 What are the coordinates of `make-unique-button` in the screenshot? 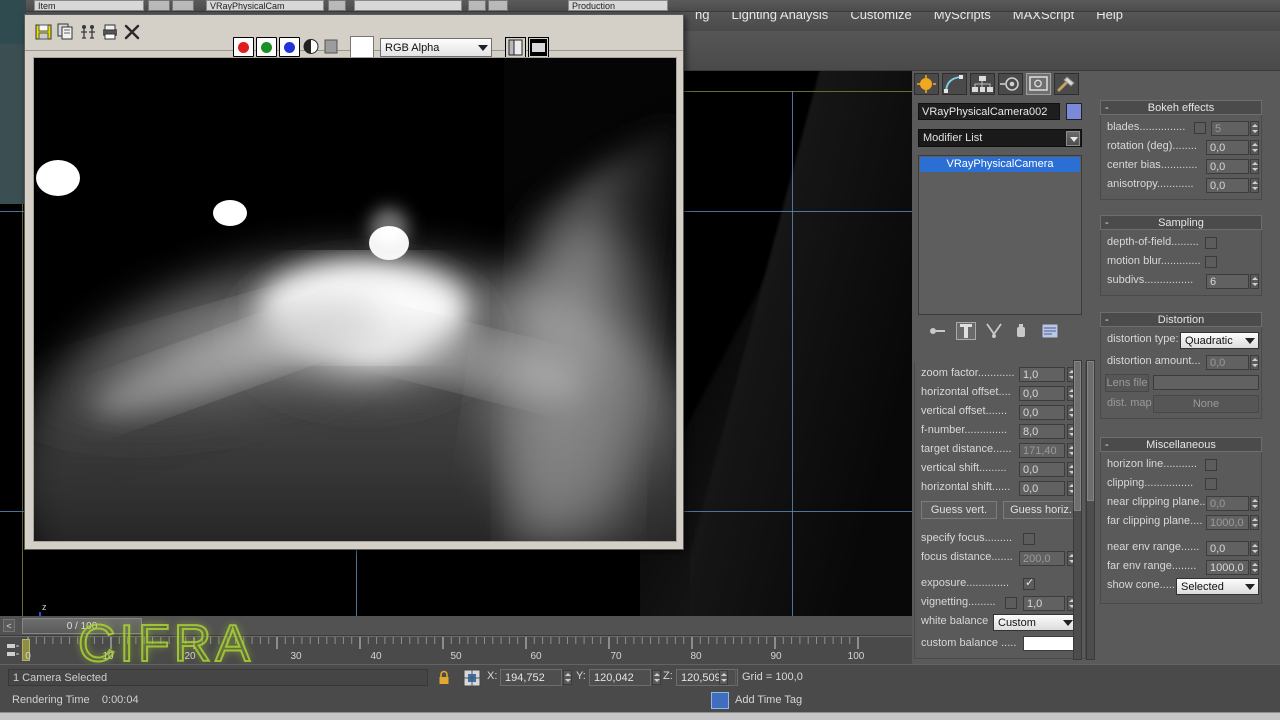 It's located at (994, 331).